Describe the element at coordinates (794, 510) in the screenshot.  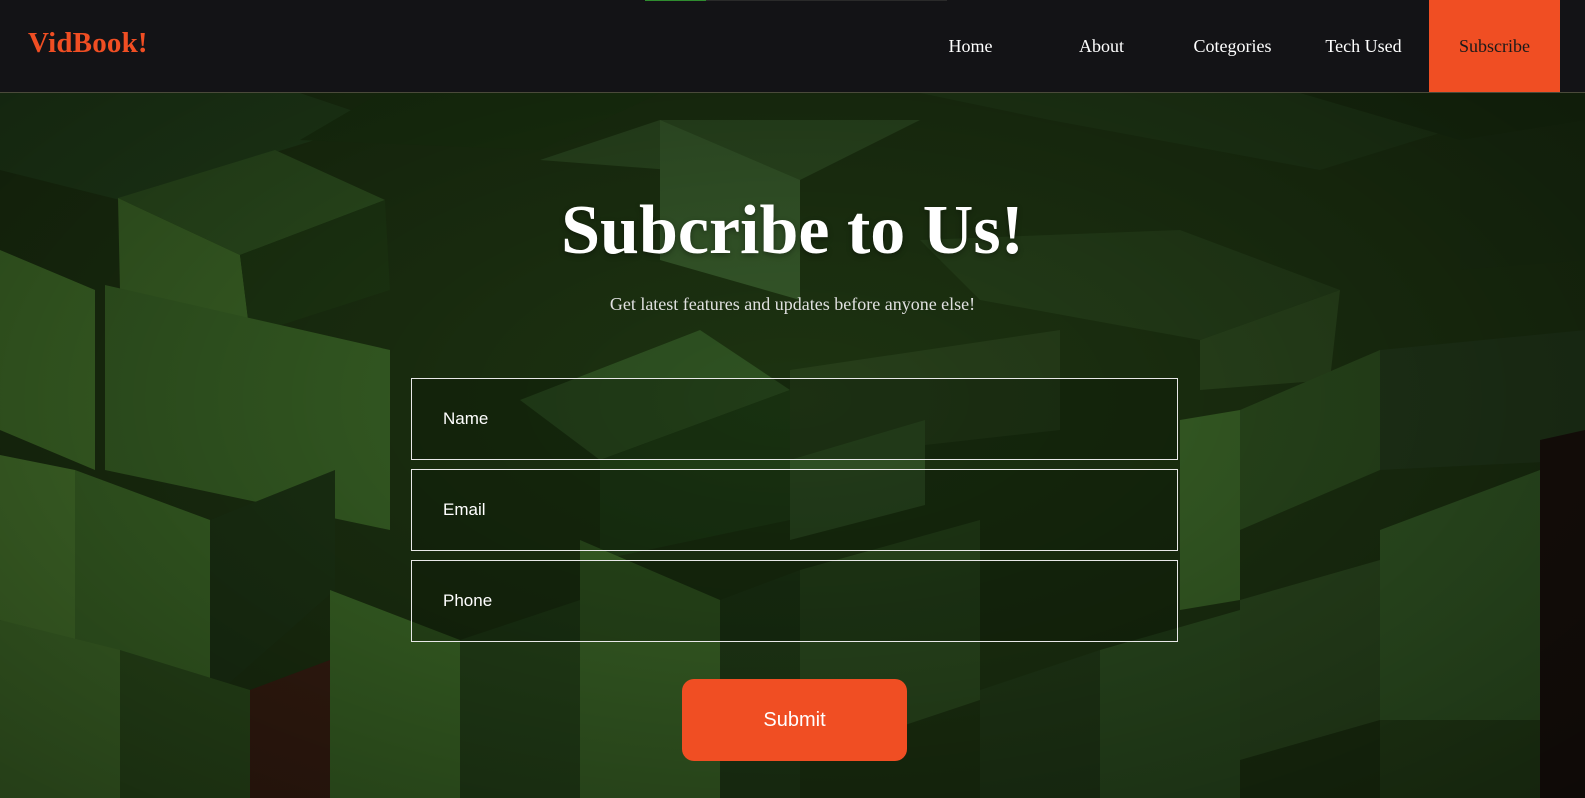
I see `email-field` at that location.